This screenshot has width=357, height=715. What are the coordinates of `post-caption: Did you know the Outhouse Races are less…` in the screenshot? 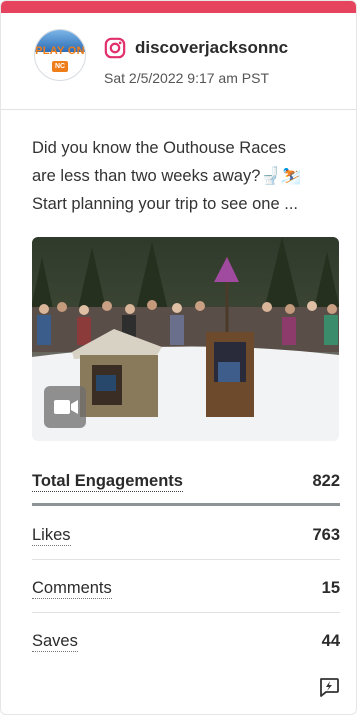 It's located at (187, 176).